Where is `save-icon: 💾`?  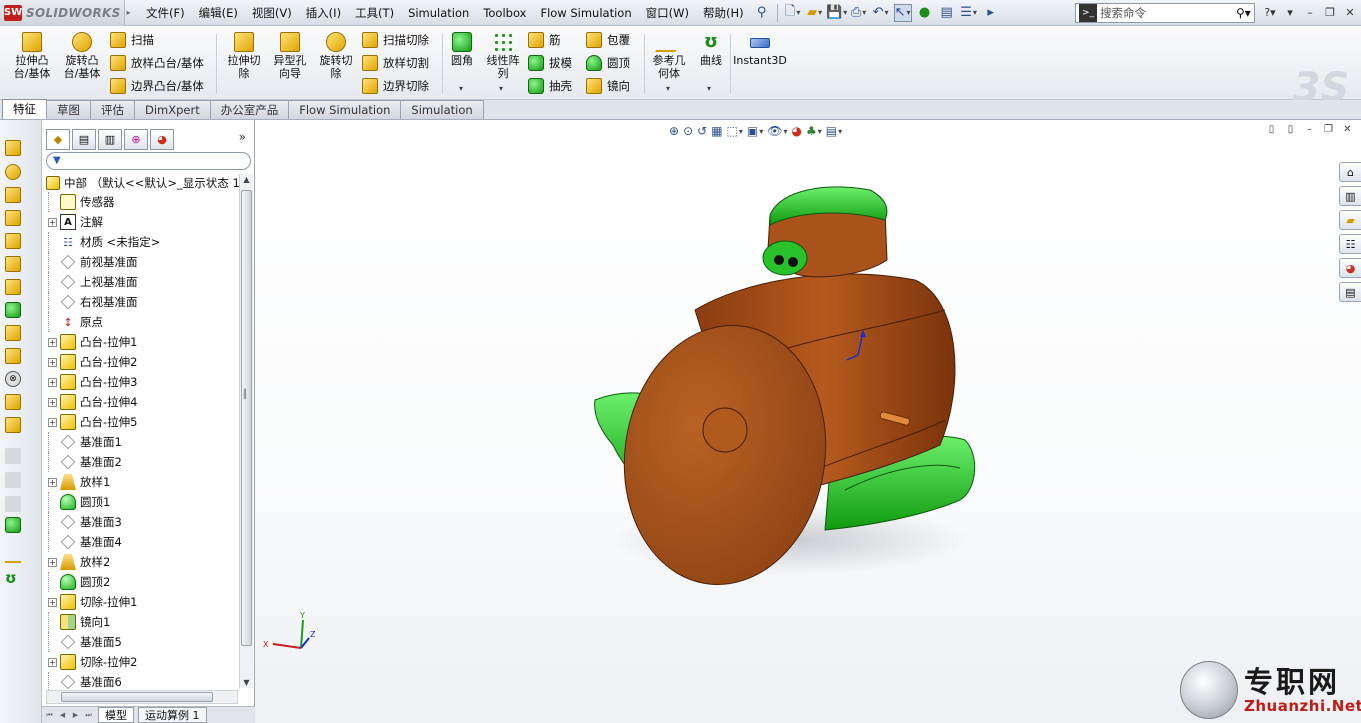
save-icon: 💾 is located at coordinates (836, 13).